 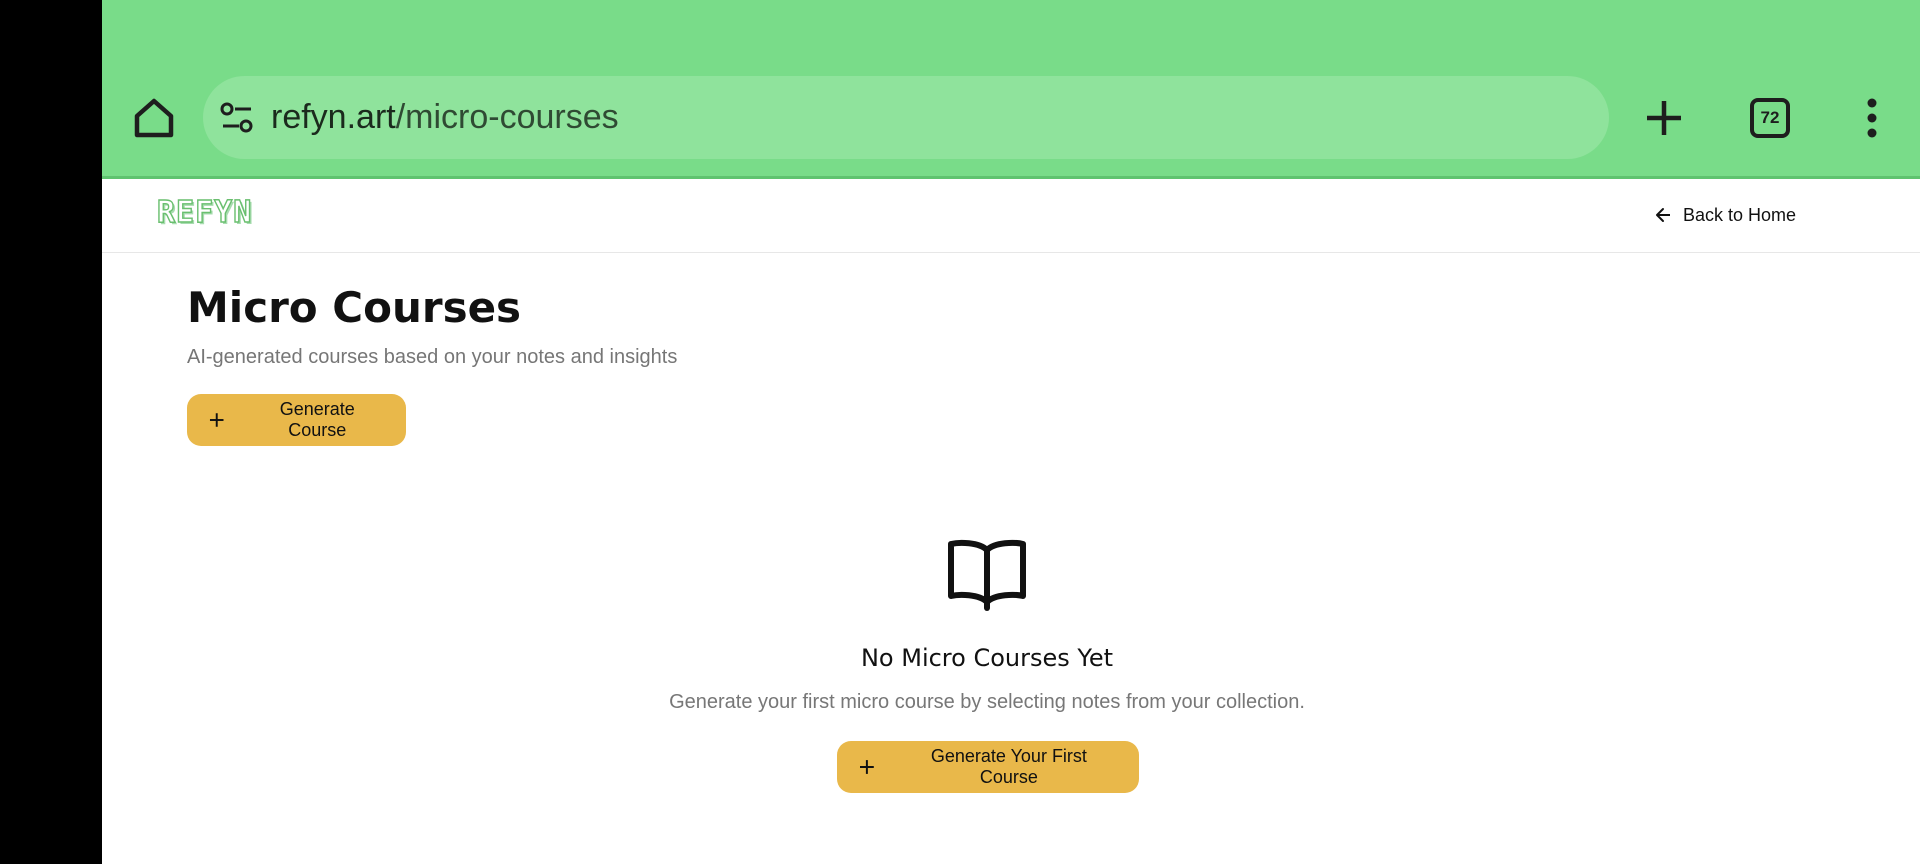 I want to click on url-text: refyn.art/micro-courses, so click(x=445, y=117).